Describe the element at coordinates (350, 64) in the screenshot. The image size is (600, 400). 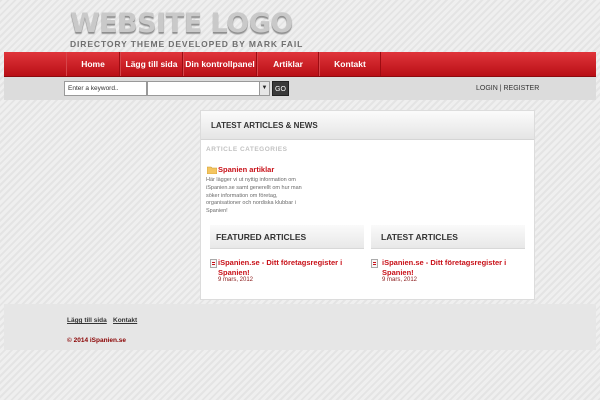
I see `nav-item-contact: Kontakt` at that location.